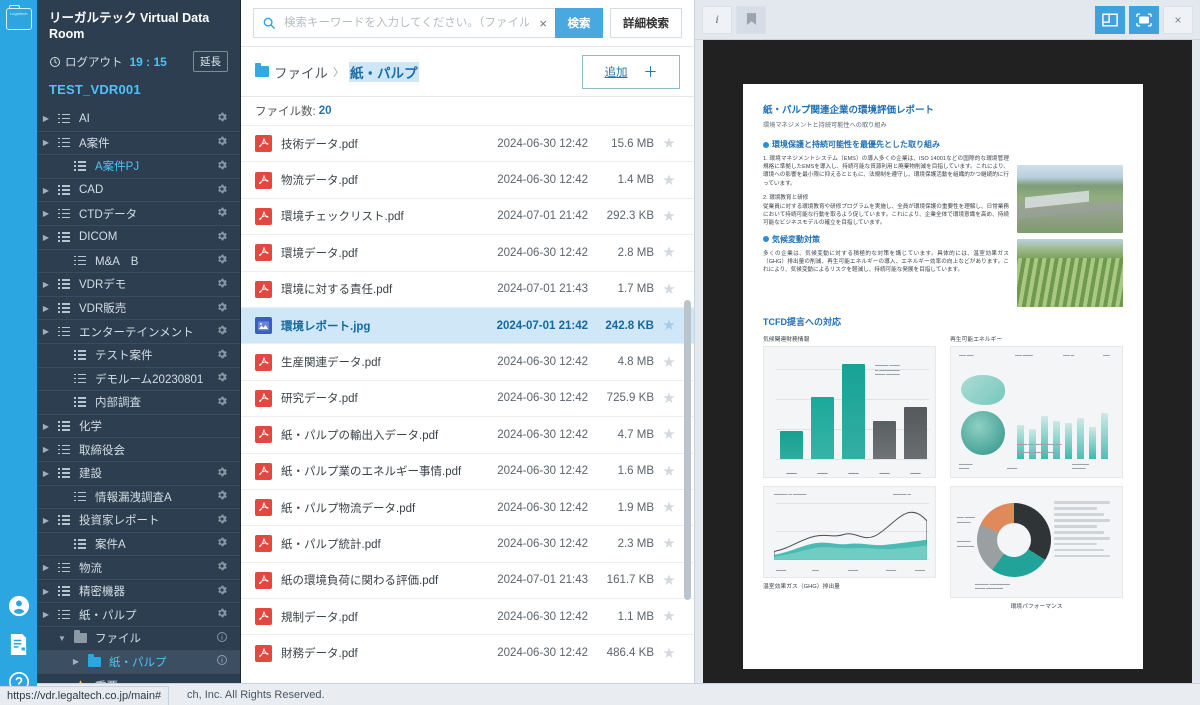 The image size is (1200, 705). I want to click on tree-item-4: ▶ CTDデータ, so click(138, 213).